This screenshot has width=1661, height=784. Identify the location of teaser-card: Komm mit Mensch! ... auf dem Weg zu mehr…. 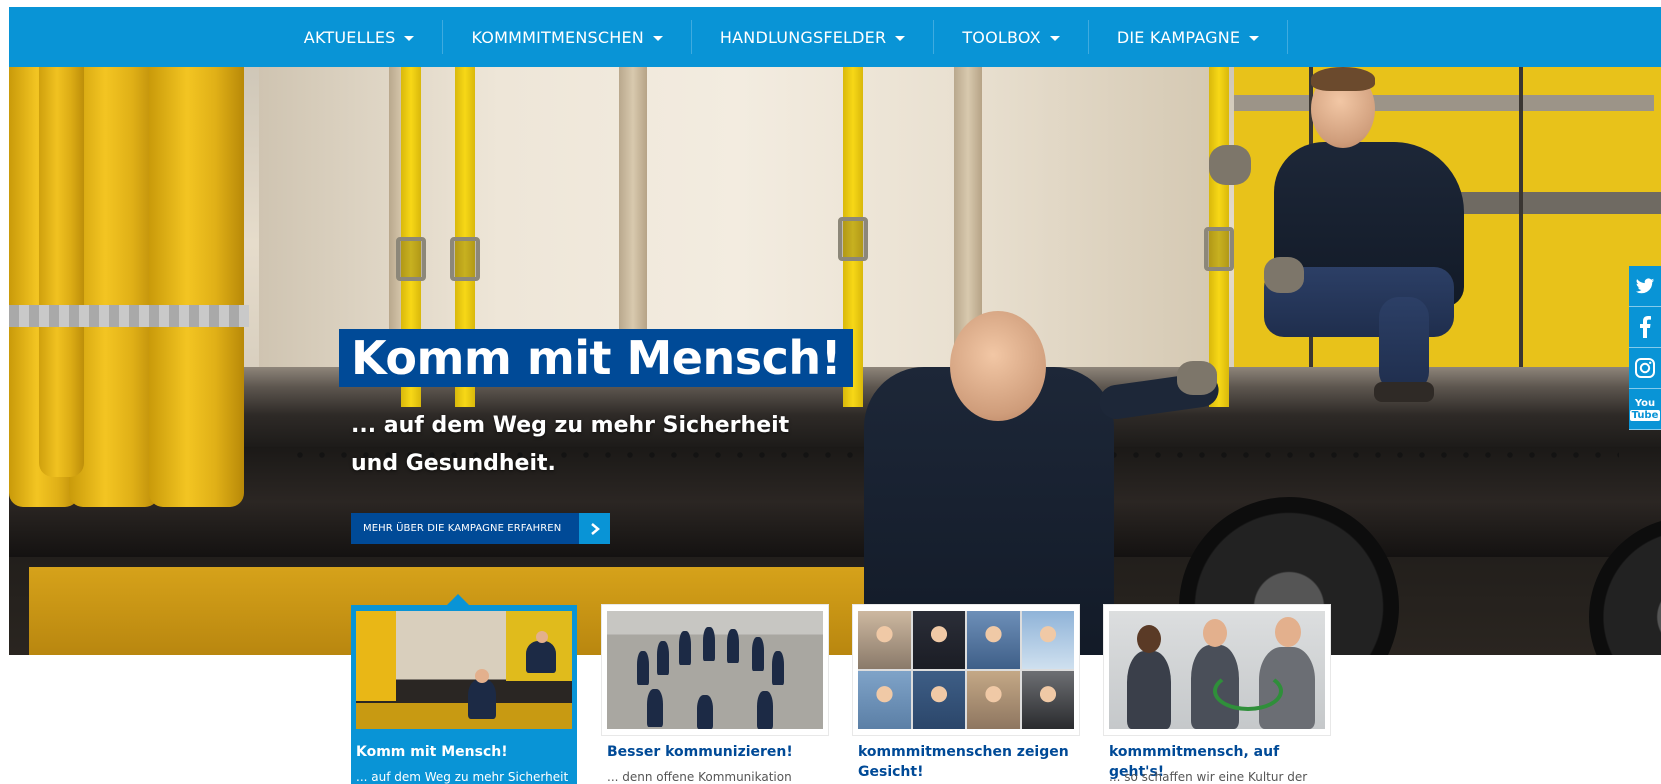
(464, 694).